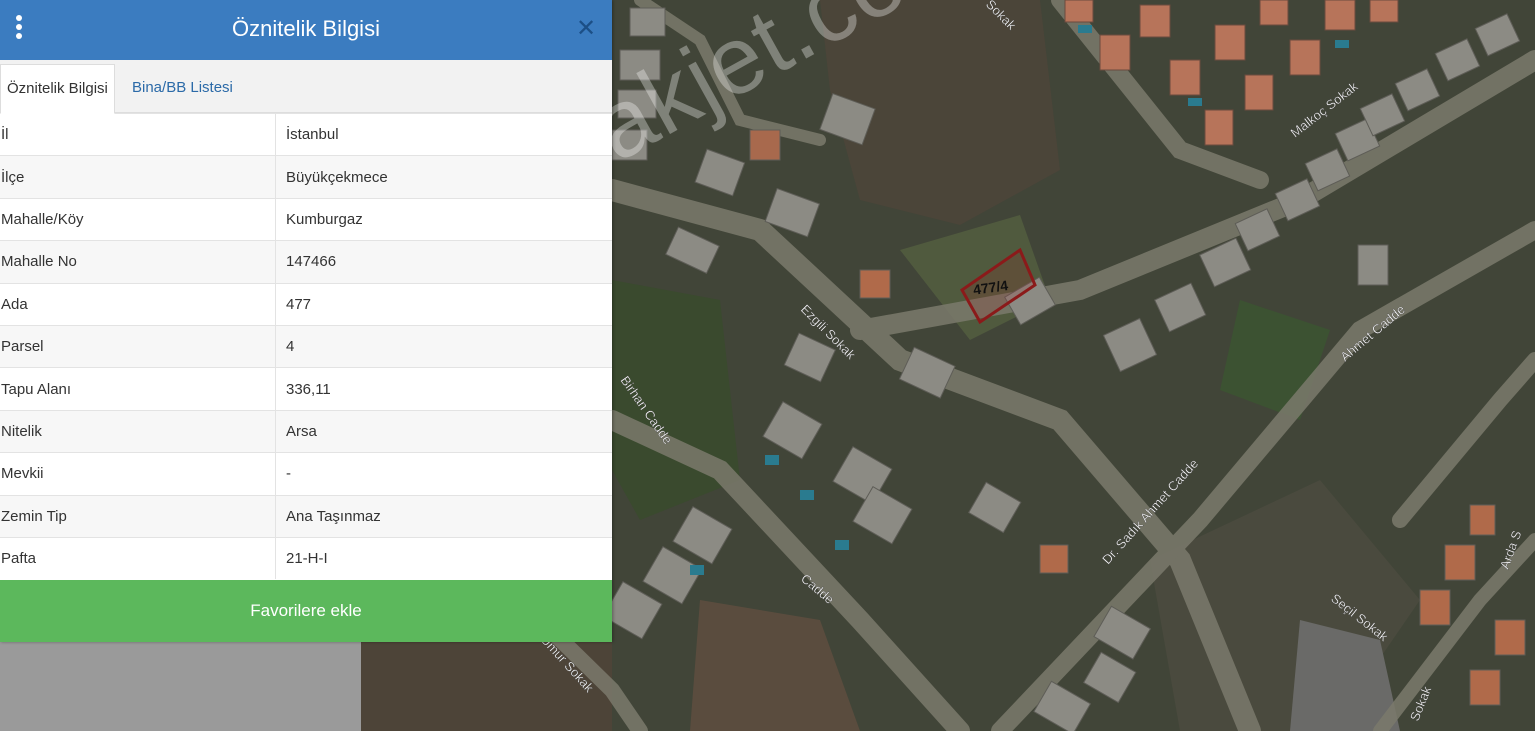  I want to click on row-key: Mahalle No, so click(138, 262).